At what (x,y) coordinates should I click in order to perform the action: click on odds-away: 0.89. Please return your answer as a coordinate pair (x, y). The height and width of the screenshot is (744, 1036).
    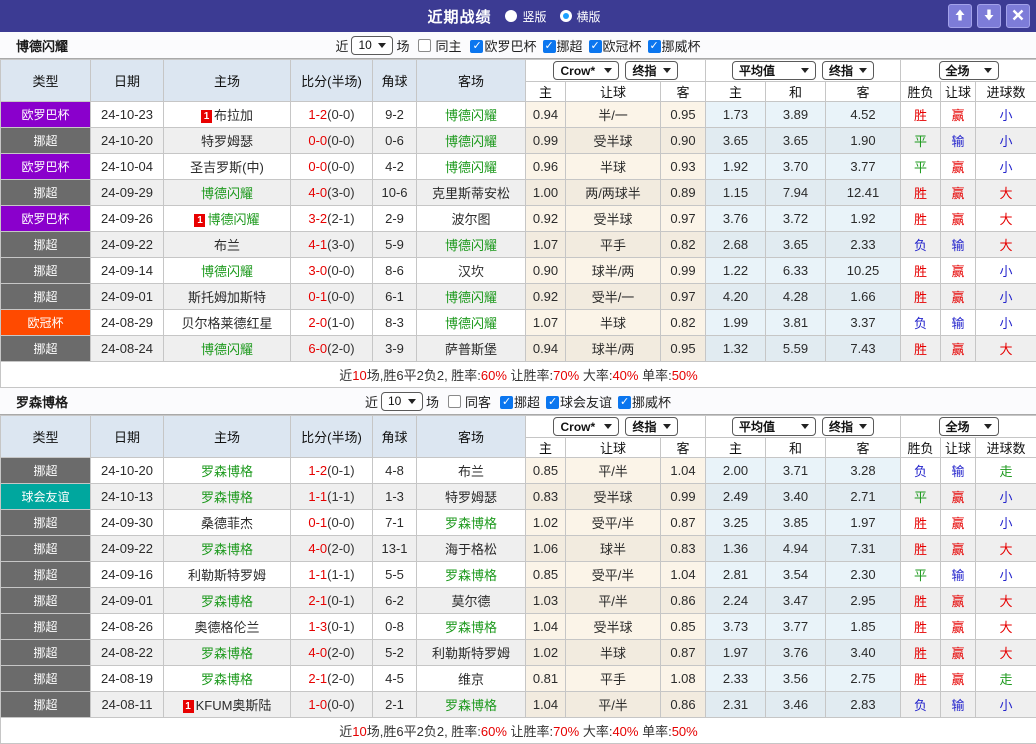
    Looking at the image, I should click on (683, 193).